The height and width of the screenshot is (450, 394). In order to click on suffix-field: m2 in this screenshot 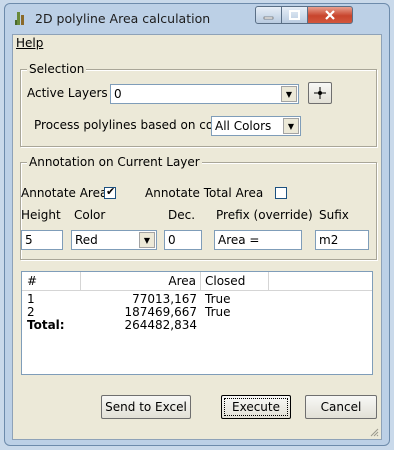, I will do `click(342, 240)`.